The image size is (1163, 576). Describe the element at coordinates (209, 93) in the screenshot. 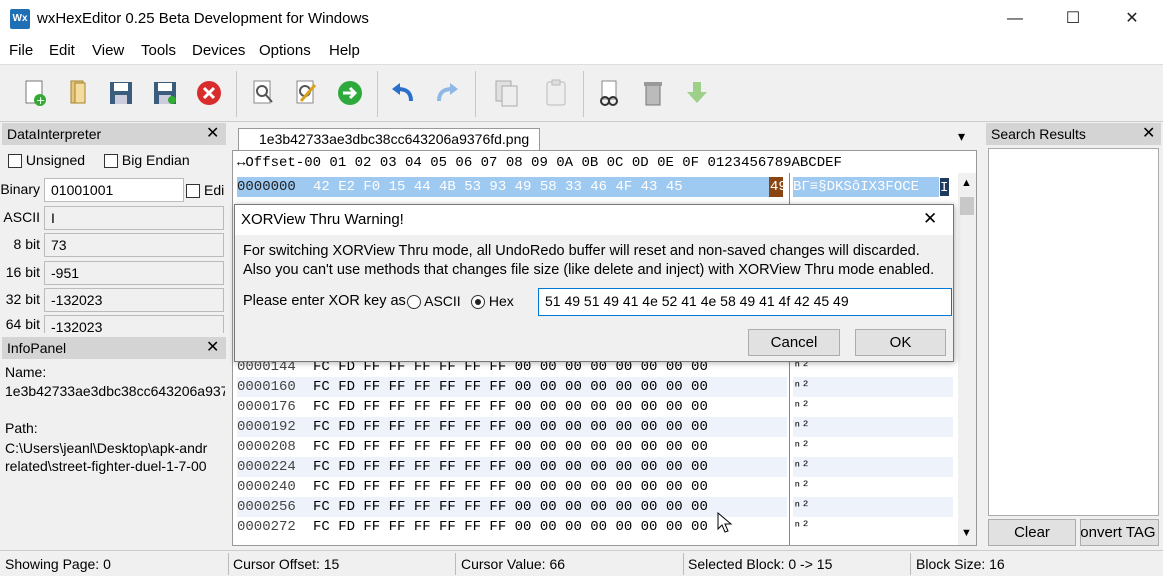

I see `close-file-icon` at that location.